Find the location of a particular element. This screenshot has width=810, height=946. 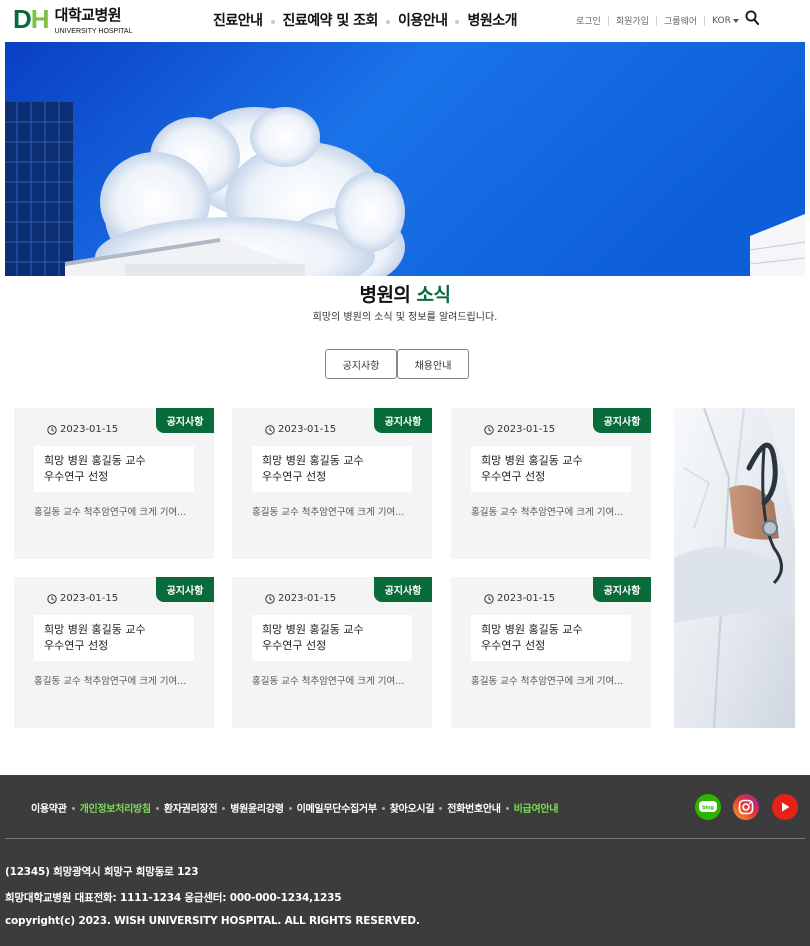

doctor-photo is located at coordinates (734, 568).